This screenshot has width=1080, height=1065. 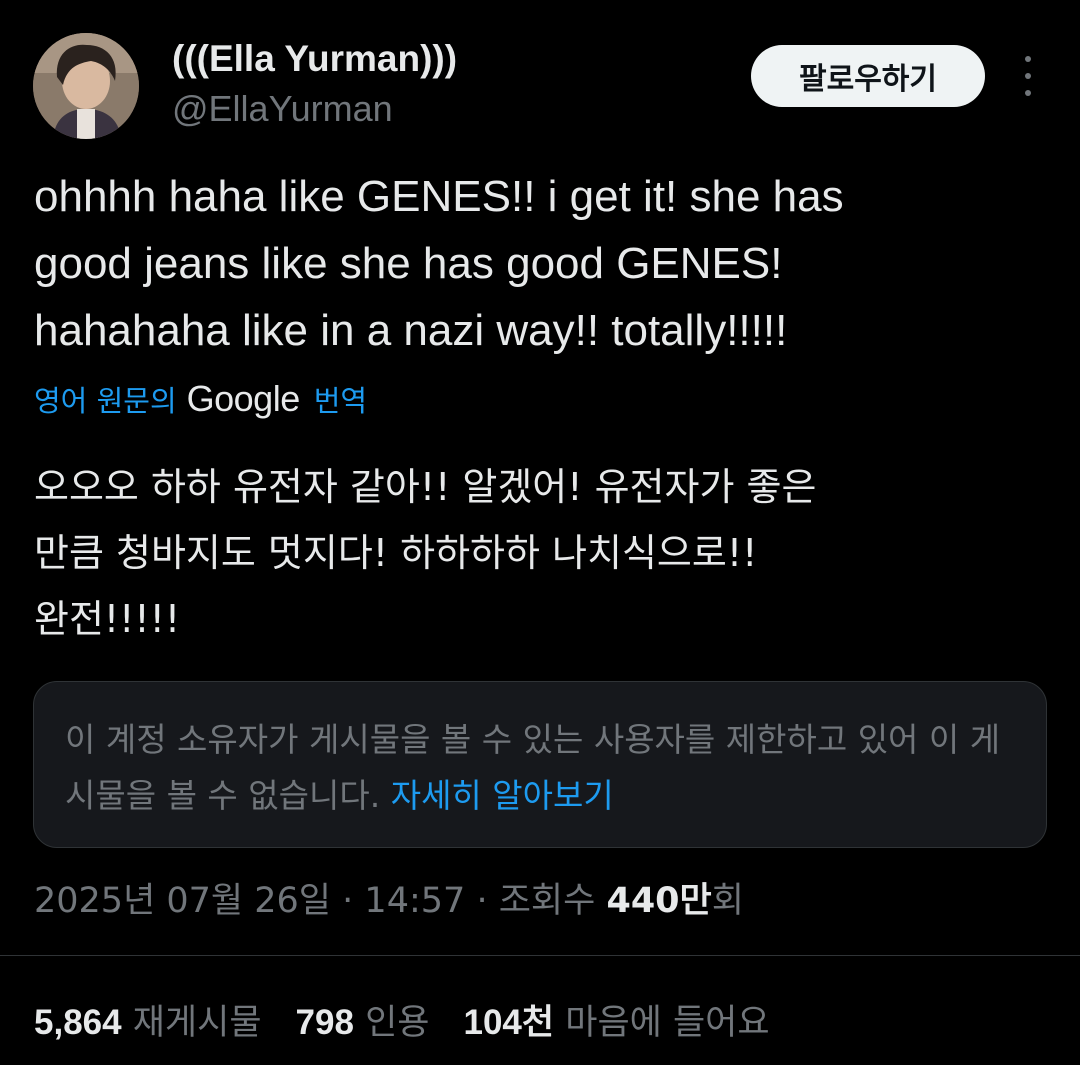 What do you see at coordinates (282, 109) in the screenshot?
I see `user-handle: @EllaYurman` at bounding box center [282, 109].